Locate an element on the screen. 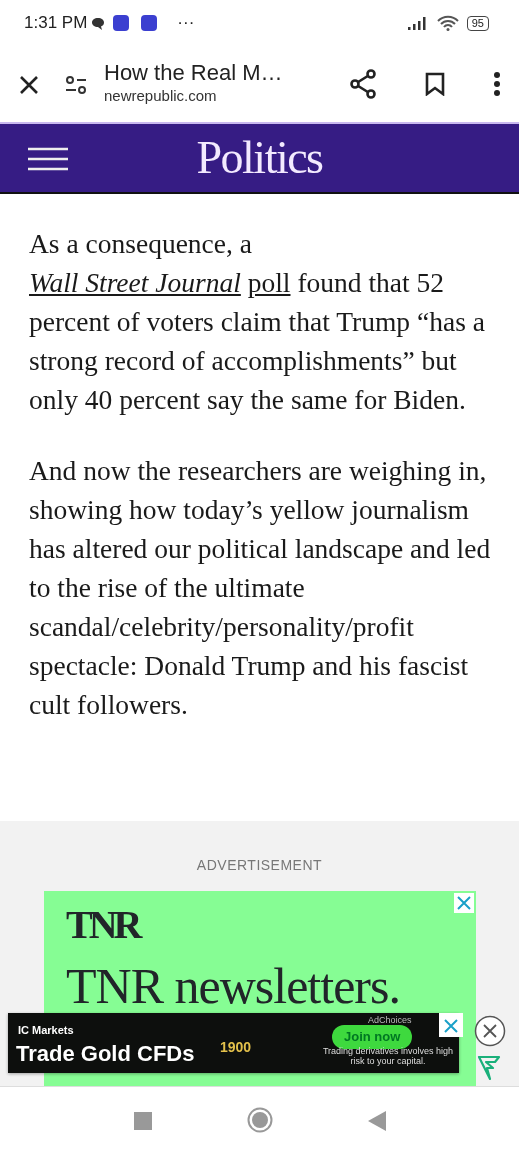  back-triangle-icon is located at coordinates (376, 1120).